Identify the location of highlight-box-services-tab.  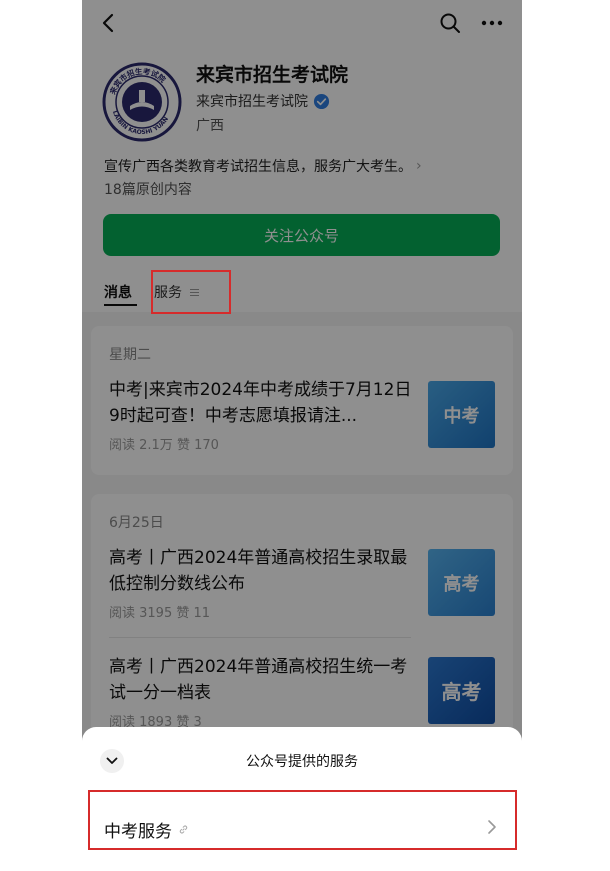
(191, 292).